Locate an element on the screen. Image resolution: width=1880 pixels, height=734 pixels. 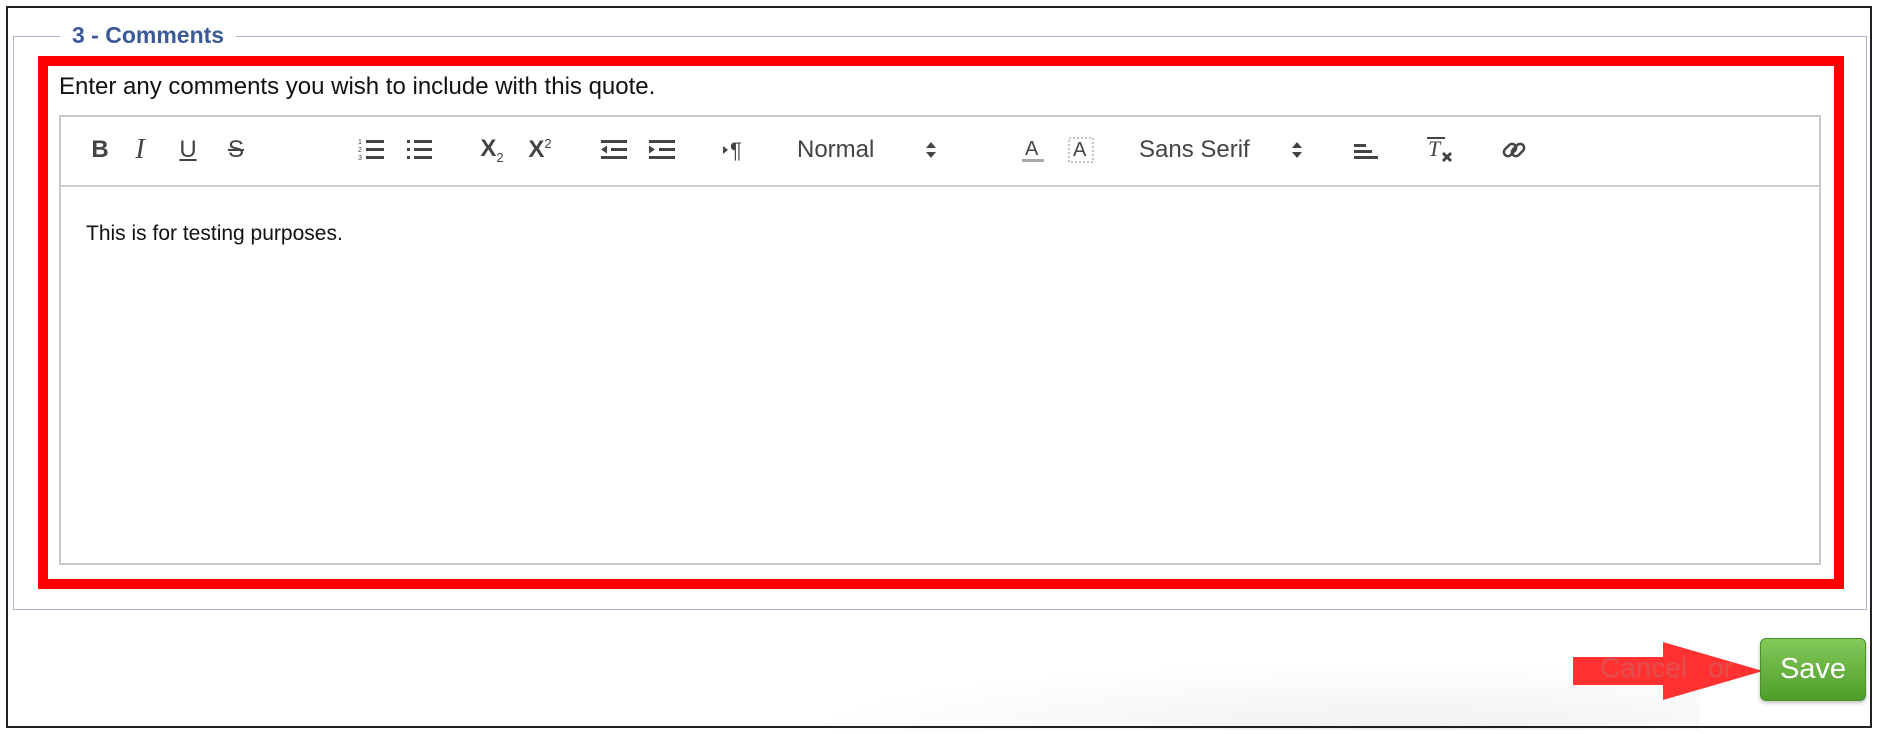
align-button is located at coordinates (1366, 150).